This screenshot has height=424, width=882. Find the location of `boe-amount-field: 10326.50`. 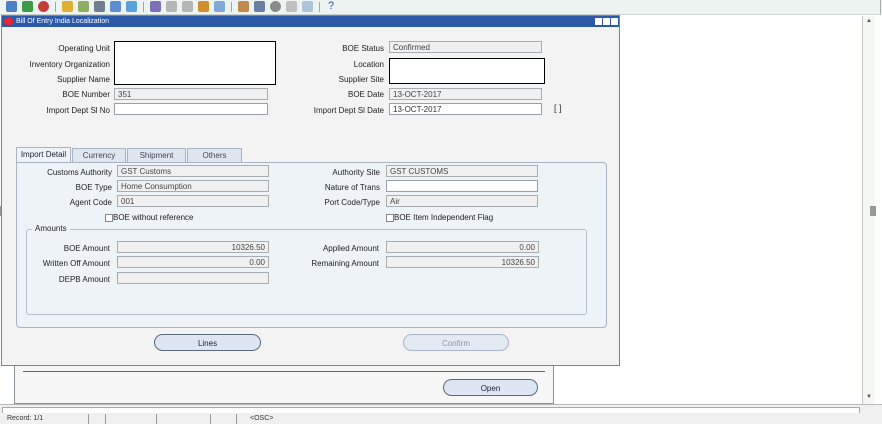

boe-amount-field: 10326.50 is located at coordinates (193, 247).